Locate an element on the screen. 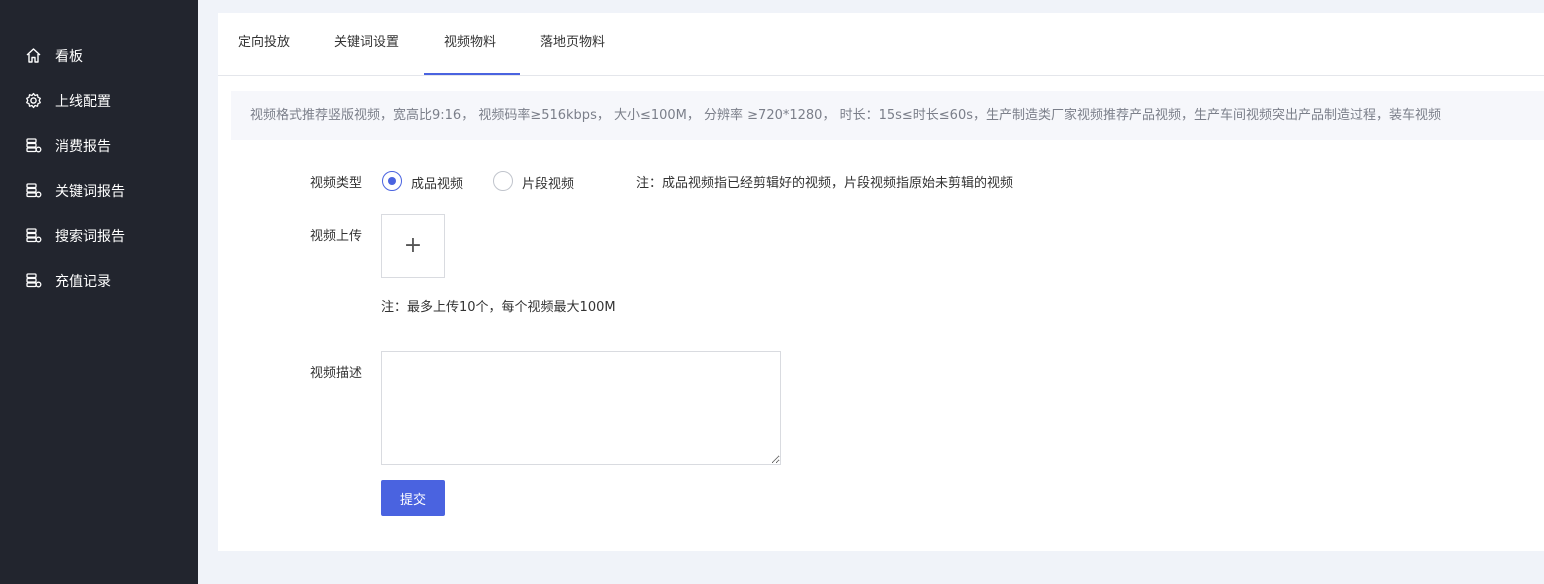 The image size is (1544, 584). gear-icon is located at coordinates (33, 101).